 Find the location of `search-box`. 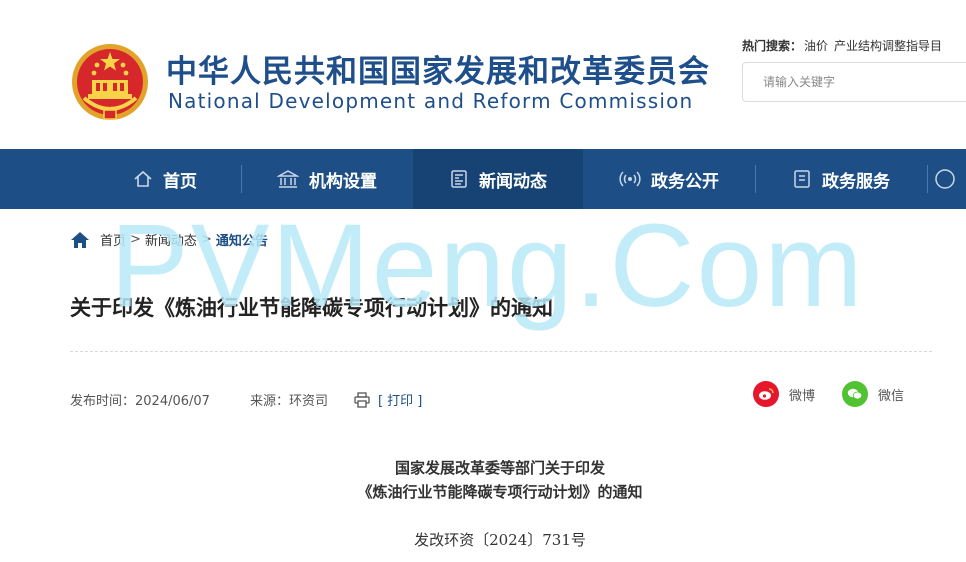

search-box is located at coordinates (854, 82).